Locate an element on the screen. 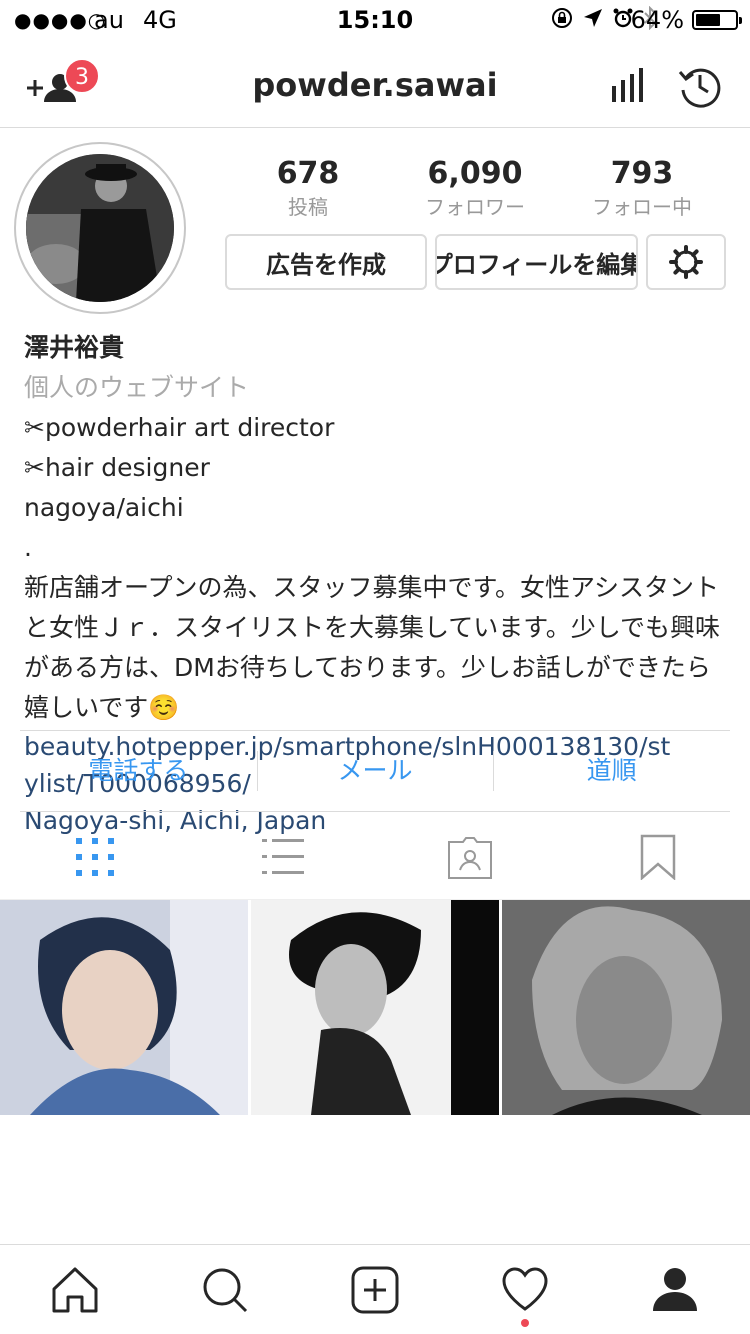  profile-category: 個人のウェブサイト is located at coordinates (137, 387).